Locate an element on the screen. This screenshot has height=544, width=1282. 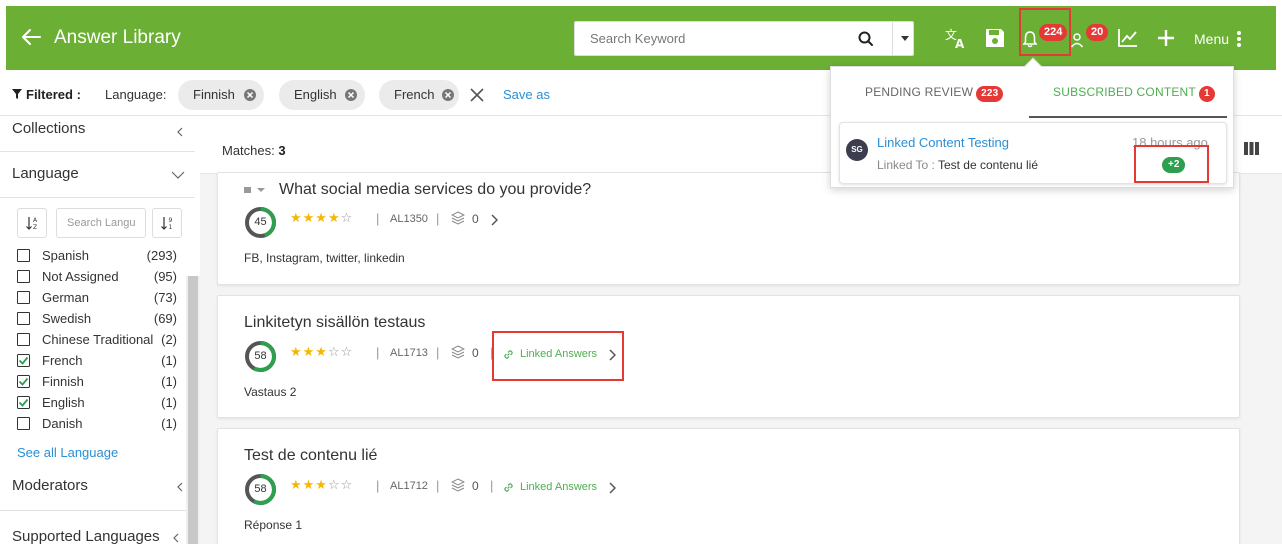
see-all-languages-link: See all Language is located at coordinates (67, 452).